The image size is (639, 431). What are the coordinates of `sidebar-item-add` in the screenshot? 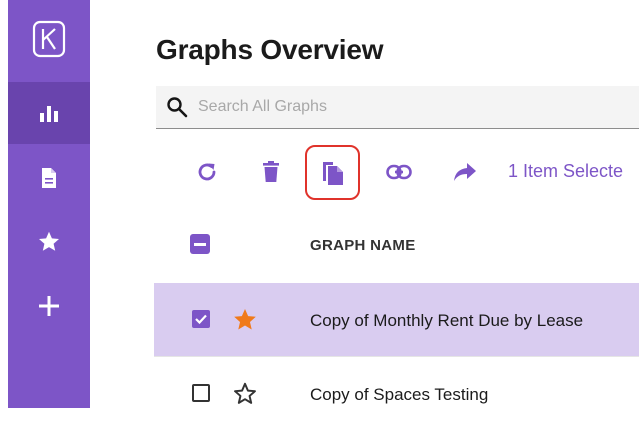 It's located at (49, 306).